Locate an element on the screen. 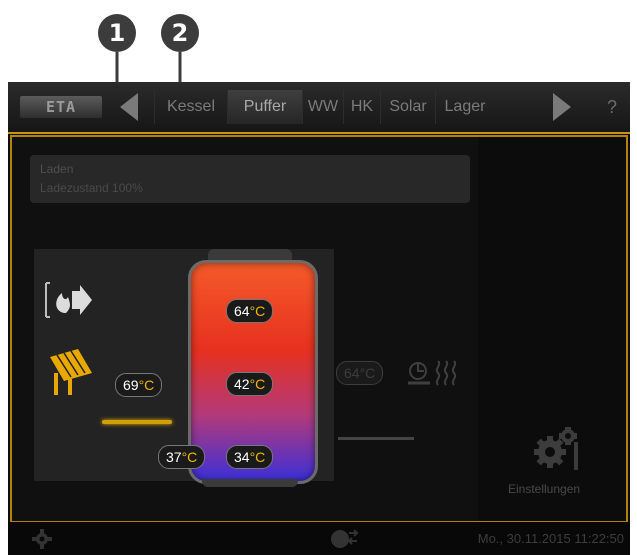 This screenshot has width=637, height=555. nav-next-arrow-icon is located at coordinates (562, 107).